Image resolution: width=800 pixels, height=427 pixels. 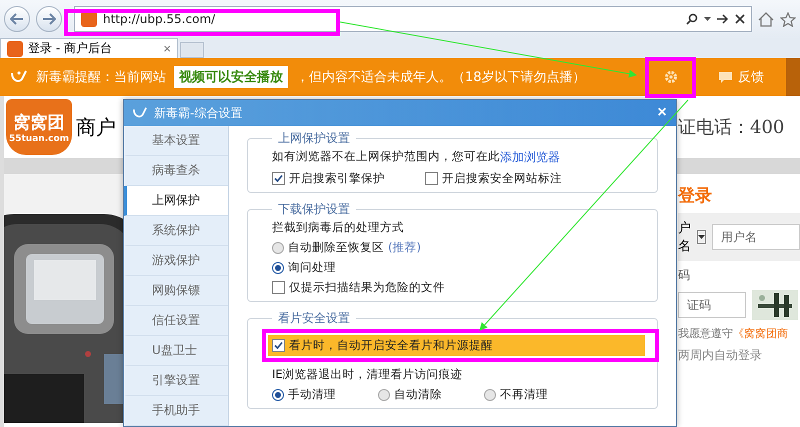 What do you see at coordinates (386, 157) in the screenshot?
I see `description-text: 如有浏览器不在上网保护范围内，您可在此` at bounding box center [386, 157].